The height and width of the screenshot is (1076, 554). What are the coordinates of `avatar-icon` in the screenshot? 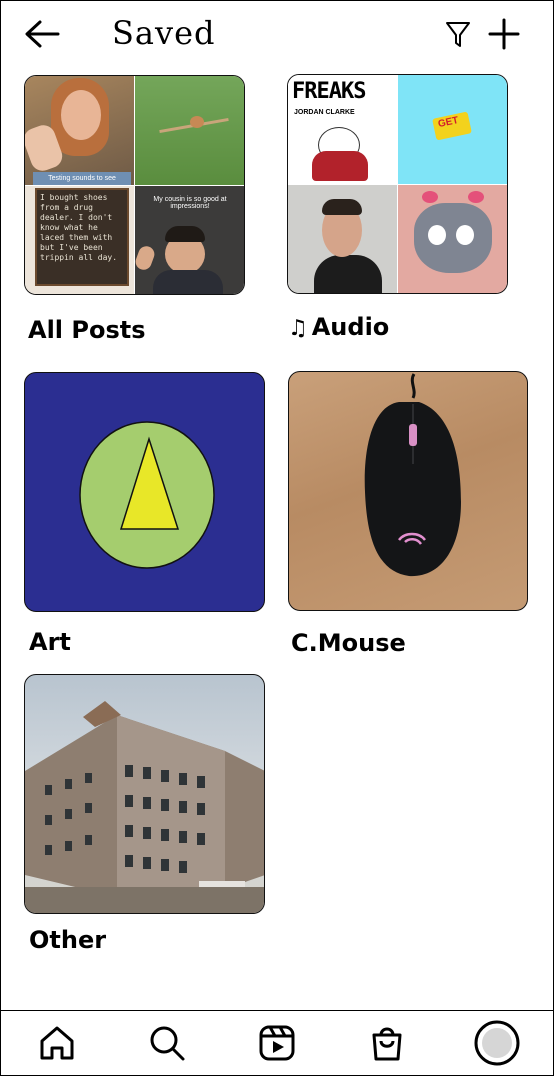 It's located at (497, 1043).